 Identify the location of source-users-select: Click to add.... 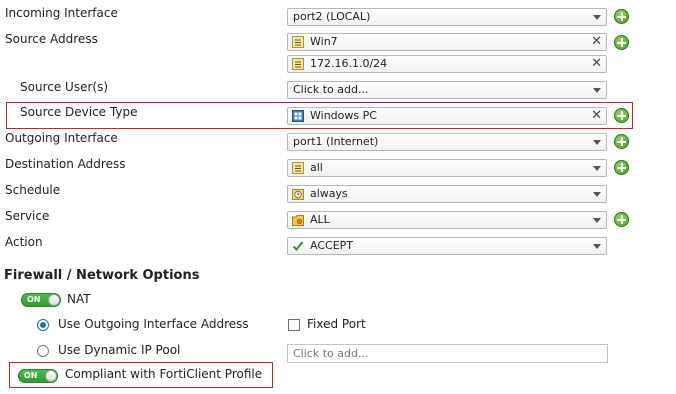
(447, 90).